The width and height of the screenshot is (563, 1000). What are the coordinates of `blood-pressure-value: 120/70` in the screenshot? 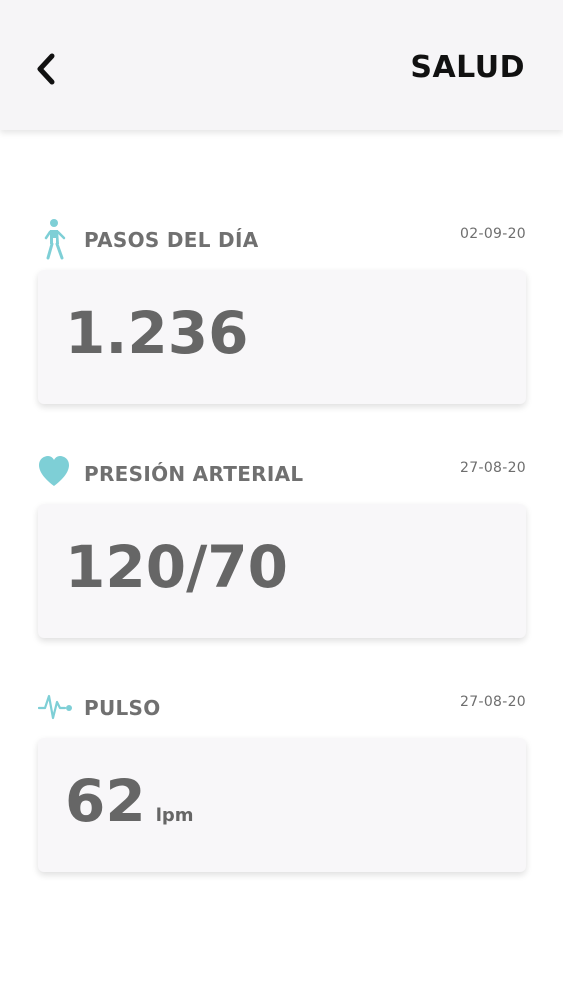 It's located at (176, 567).